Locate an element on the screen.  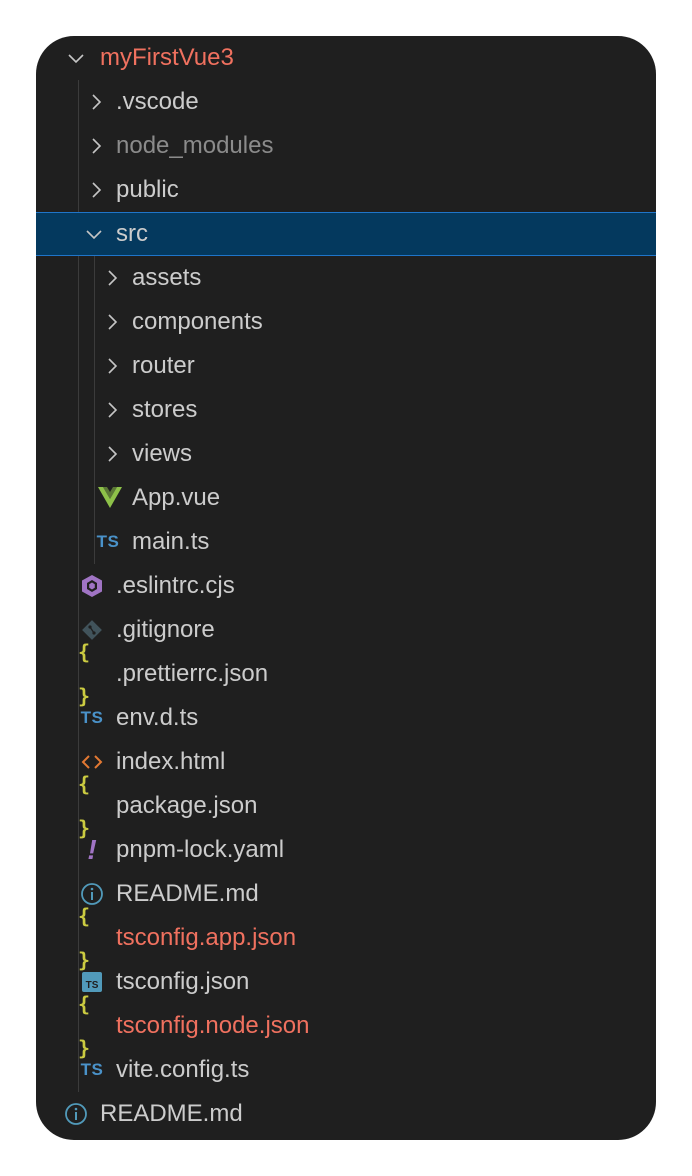
file-label: main.ts is located at coordinates (171, 541).